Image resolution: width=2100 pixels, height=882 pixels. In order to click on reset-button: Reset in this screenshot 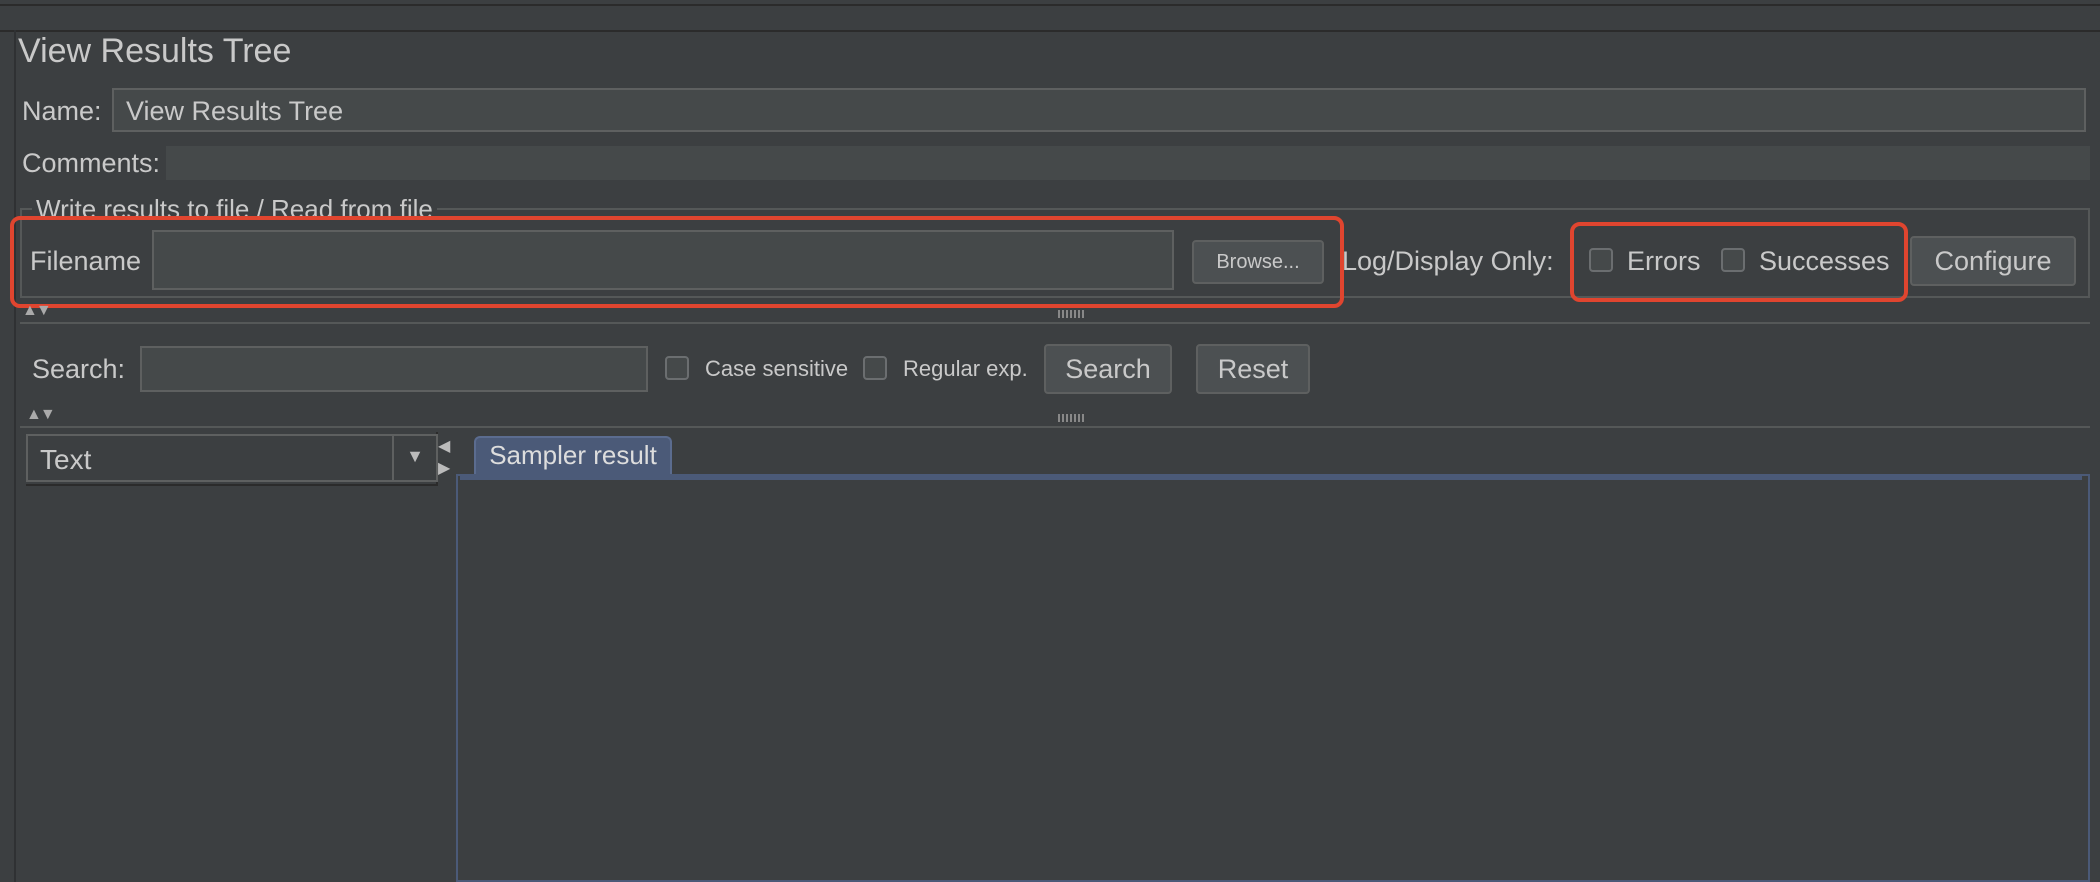, I will do `click(1253, 369)`.